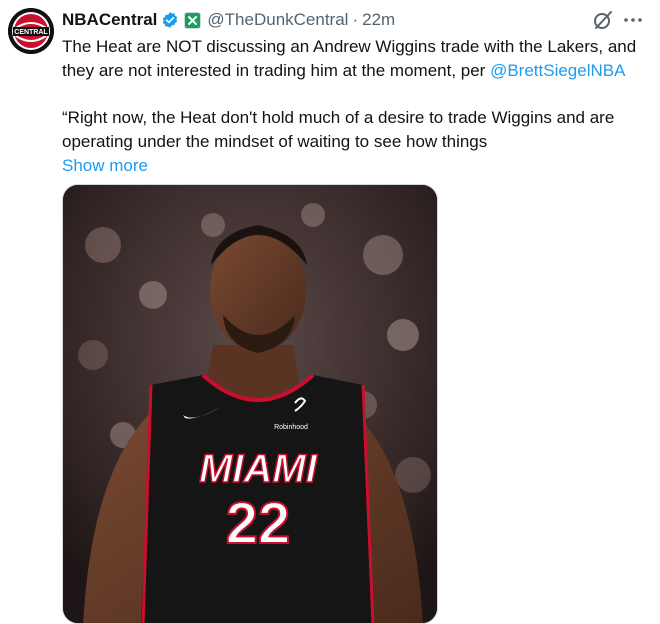 The height and width of the screenshot is (624, 660). I want to click on grok-icon, so click(603, 20).